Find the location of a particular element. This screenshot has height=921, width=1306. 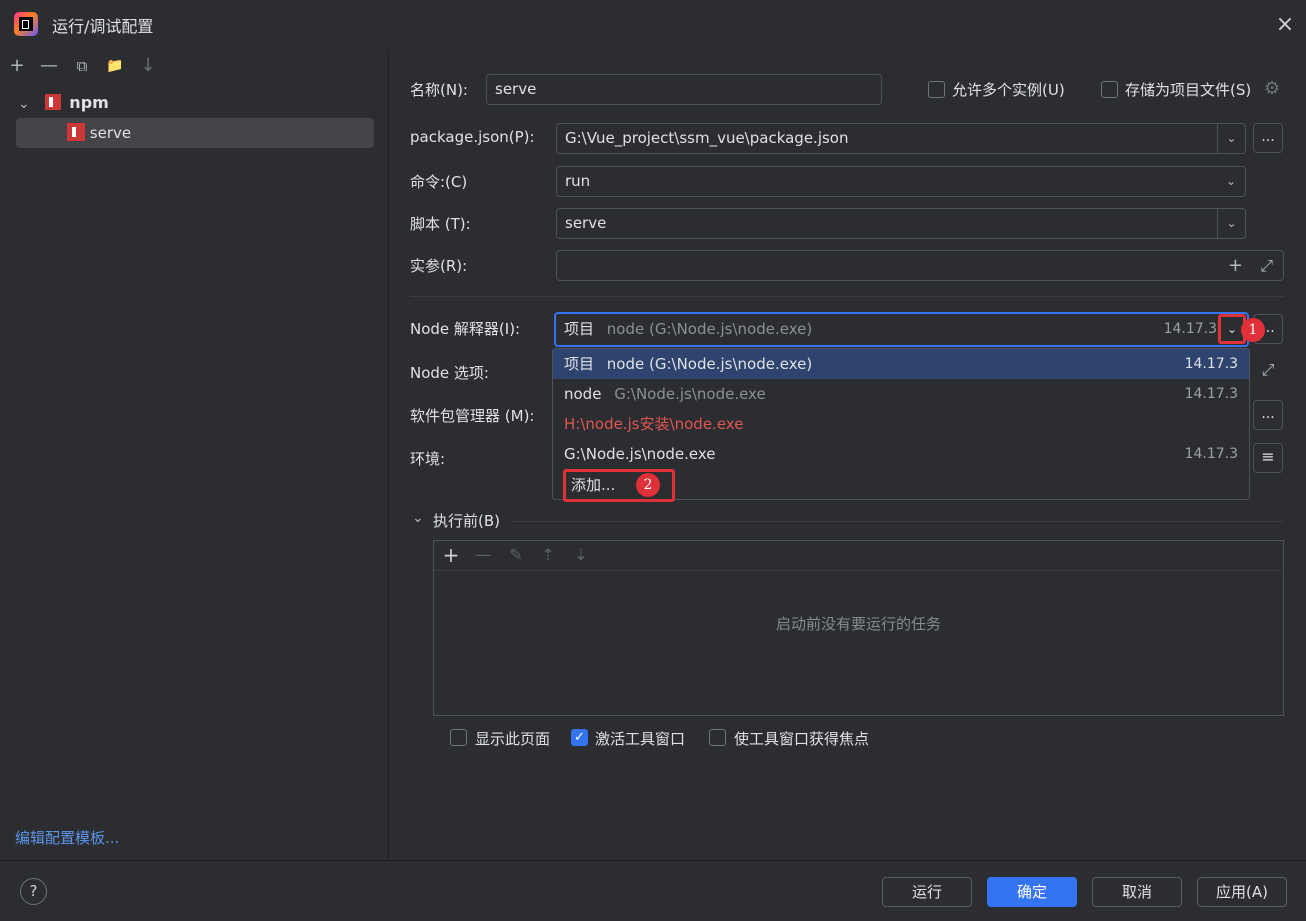

show-page-checkbox is located at coordinates (458, 737).